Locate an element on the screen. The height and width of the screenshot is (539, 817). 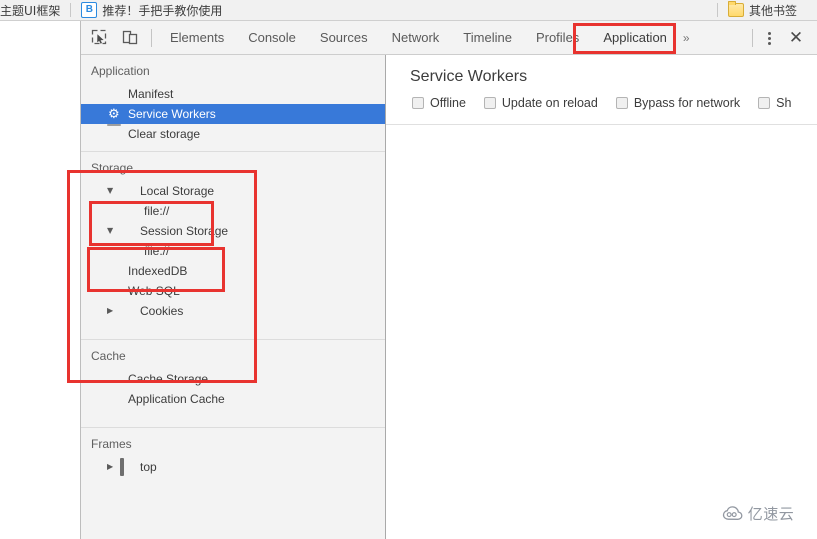
sidebar-item-clear-storage: Clear storage is located at coordinates (233, 134).